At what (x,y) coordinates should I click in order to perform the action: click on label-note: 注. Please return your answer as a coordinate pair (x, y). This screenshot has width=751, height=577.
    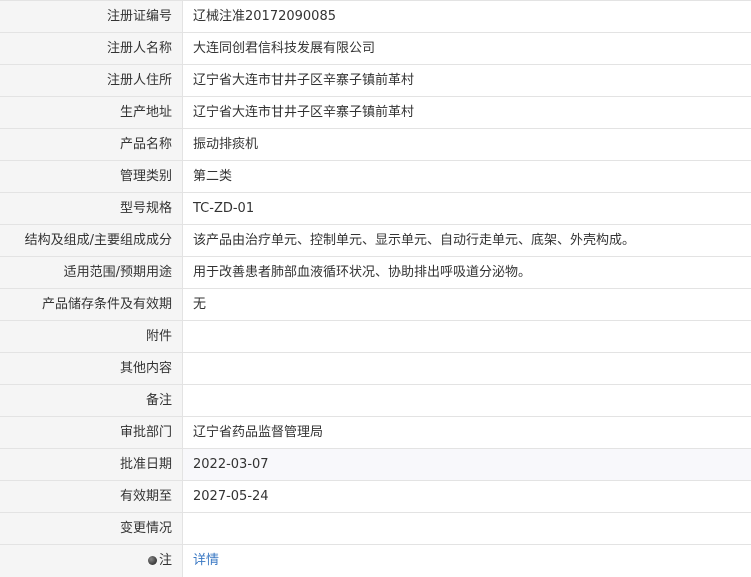
    Looking at the image, I should click on (91, 561).